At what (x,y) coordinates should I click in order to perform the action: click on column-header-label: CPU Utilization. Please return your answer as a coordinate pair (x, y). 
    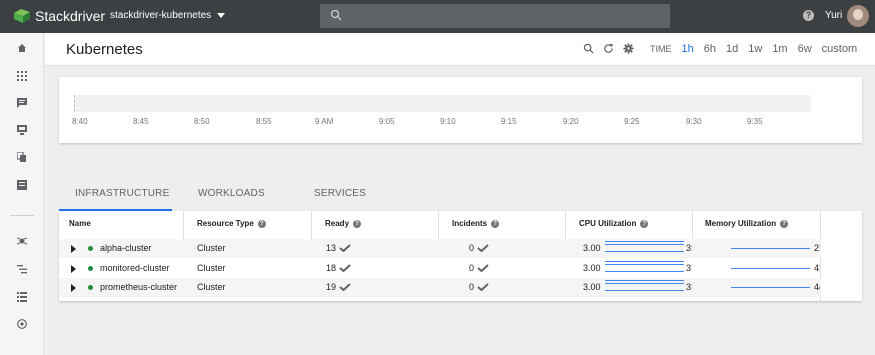
    Looking at the image, I should click on (608, 223).